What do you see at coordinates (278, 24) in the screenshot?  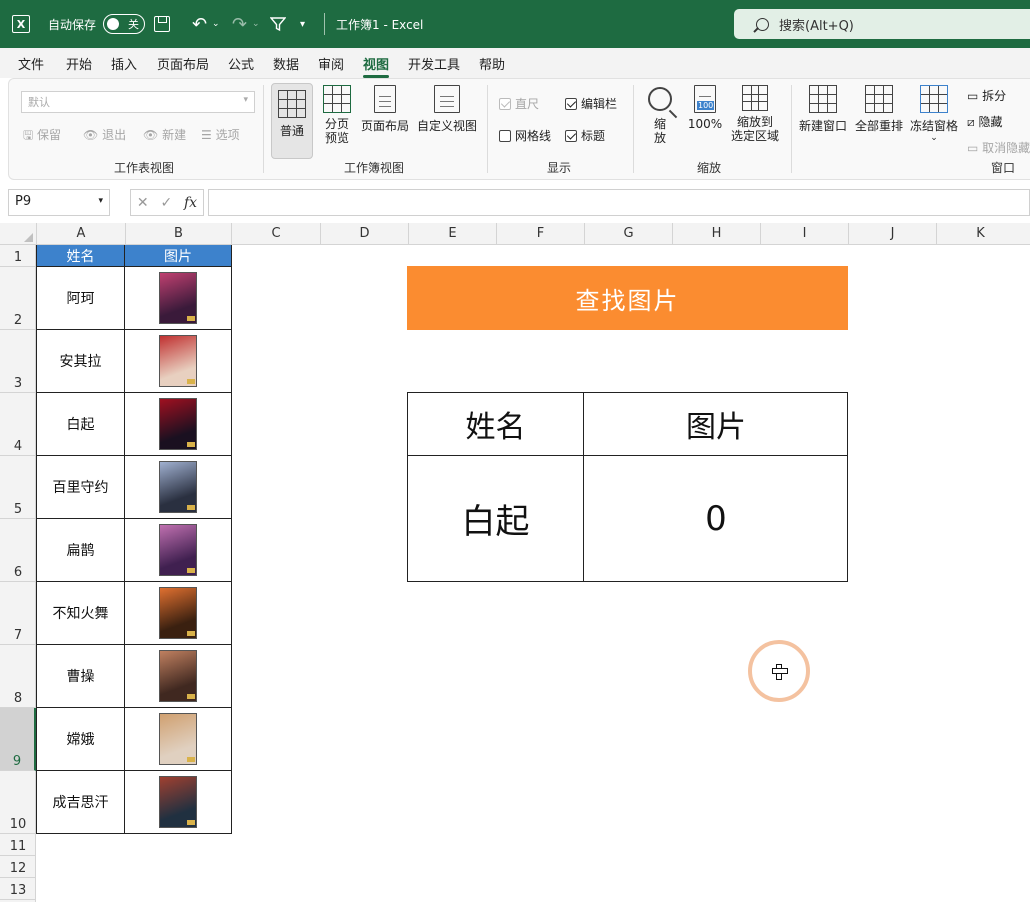 I see `filter-icon` at bounding box center [278, 24].